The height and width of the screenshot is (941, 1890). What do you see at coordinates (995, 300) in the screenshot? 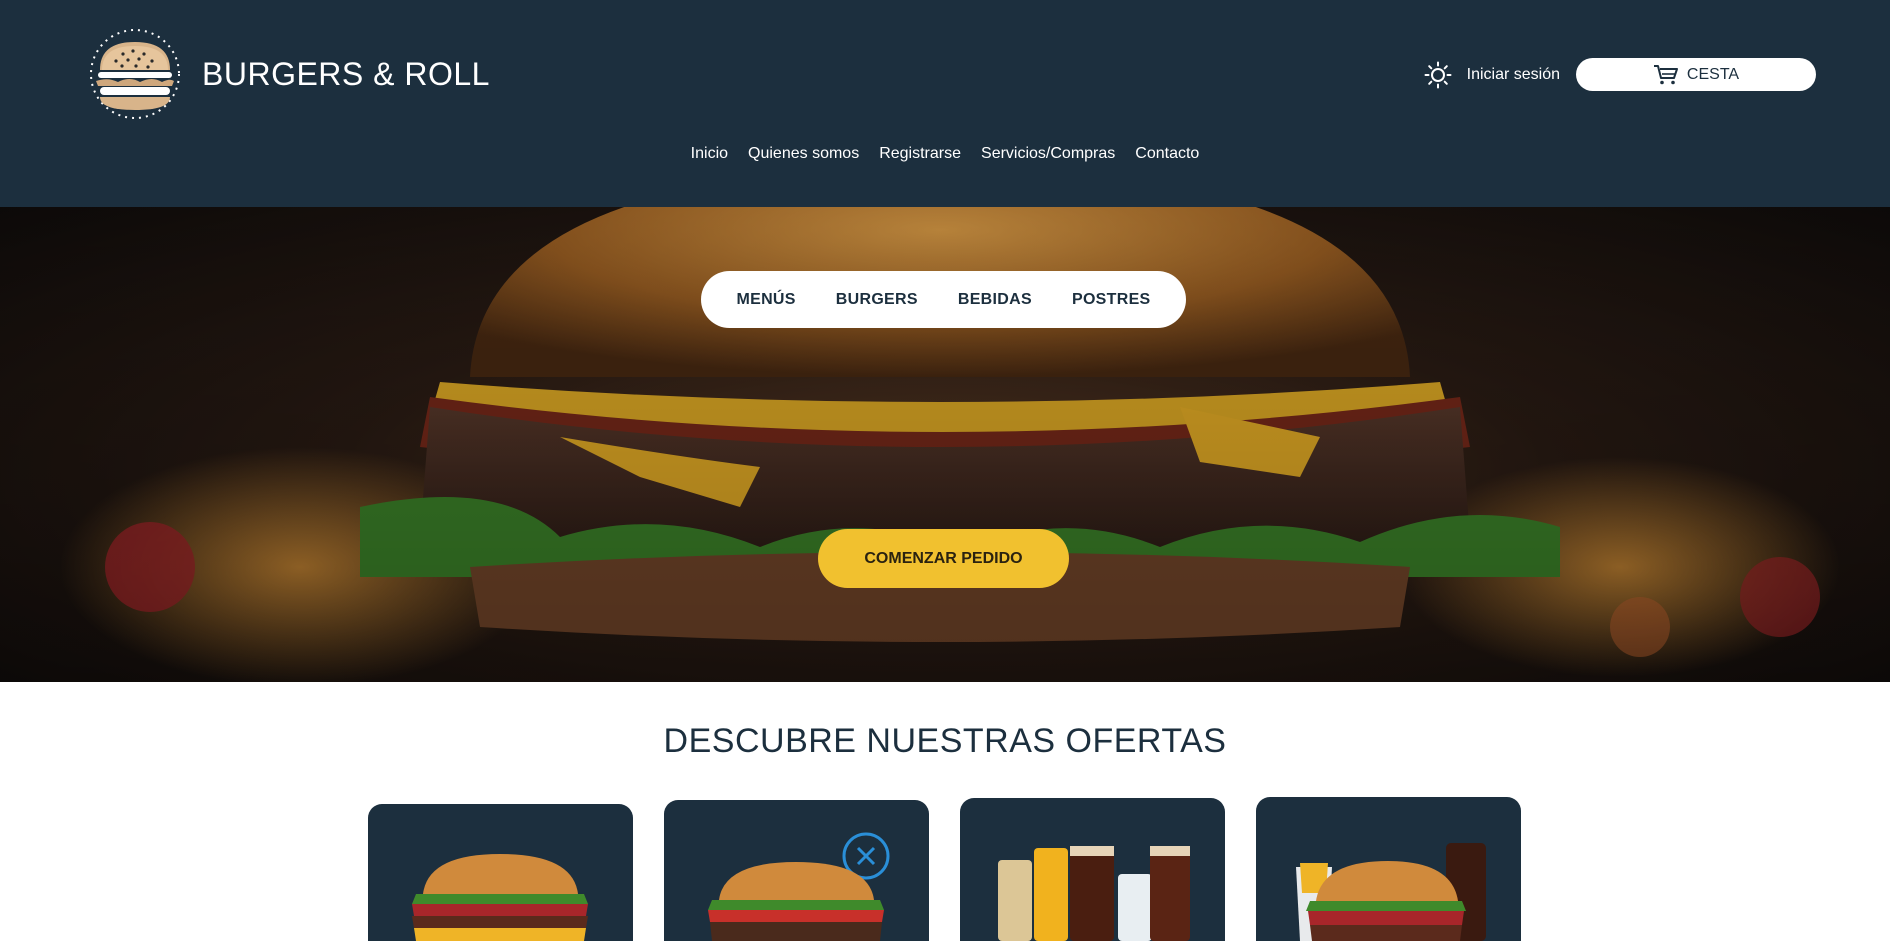
I see `category-bebidas: BEBIDAS` at bounding box center [995, 300].